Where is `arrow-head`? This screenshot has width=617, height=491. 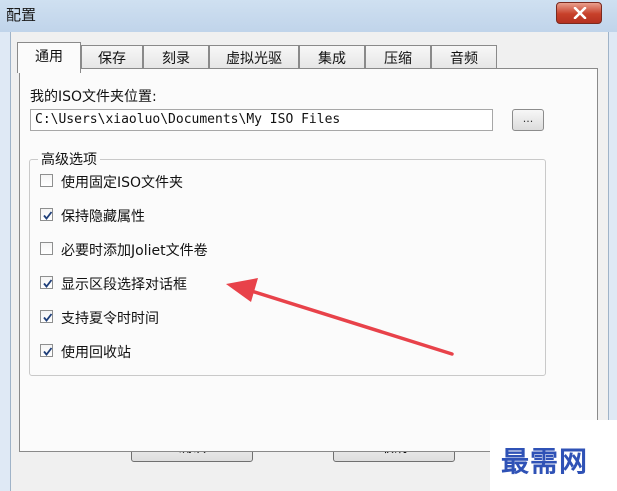 arrow-head is located at coordinates (242, 290).